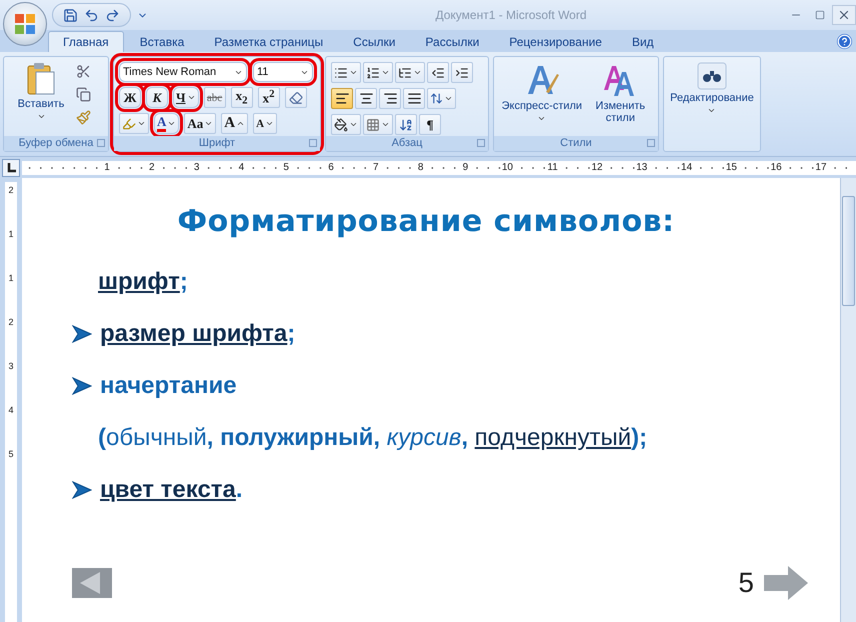 The width and height of the screenshot is (856, 622). What do you see at coordinates (643, 42) in the screenshot?
I see `ribbon-tab: Вид` at bounding box center [643, 42].